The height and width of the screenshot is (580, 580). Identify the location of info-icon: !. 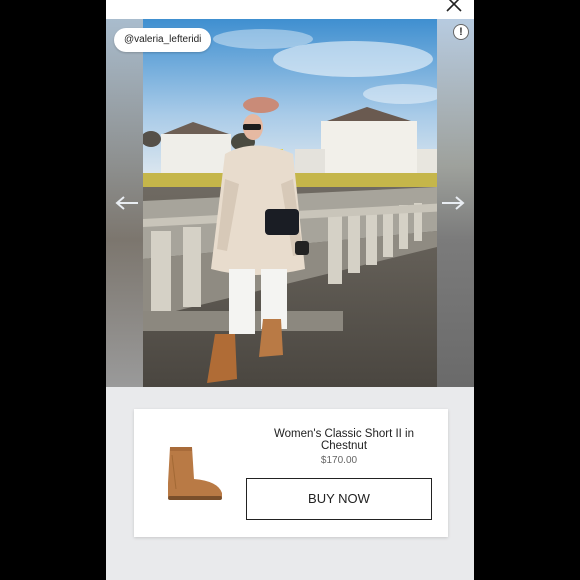
(461, 32).